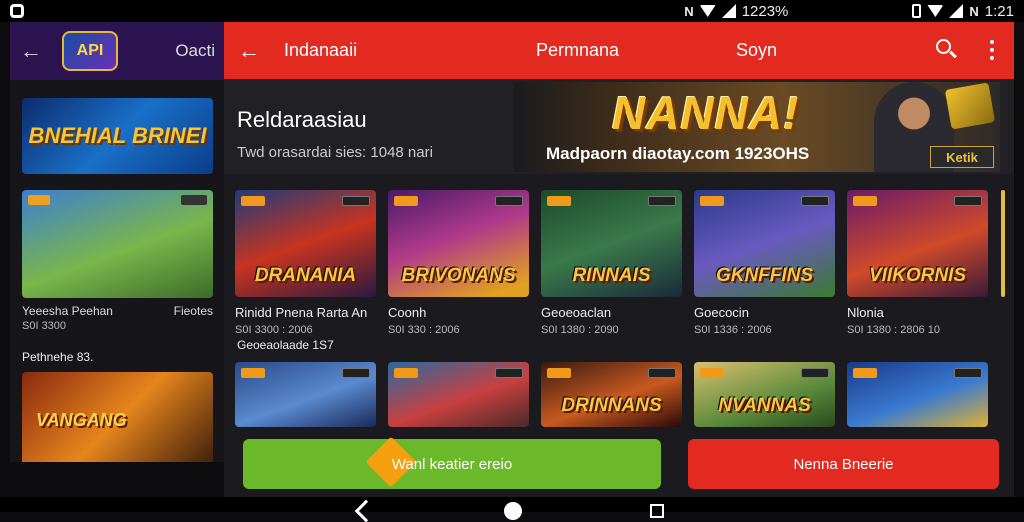 Image resolution: width=1024 pixels, height=522 pixels. I want to click on secondary-action-label: Nenna Bneerie, so click(843, 464).